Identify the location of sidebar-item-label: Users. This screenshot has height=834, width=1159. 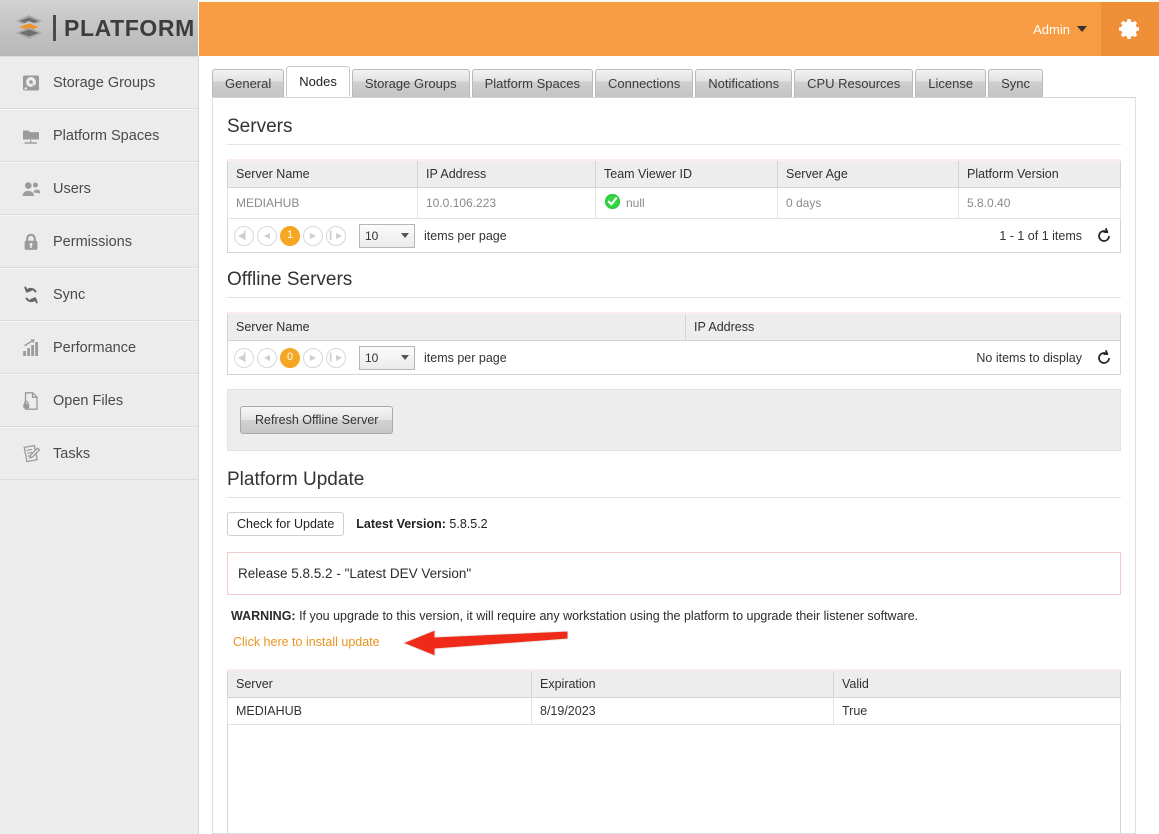
(72, 188).